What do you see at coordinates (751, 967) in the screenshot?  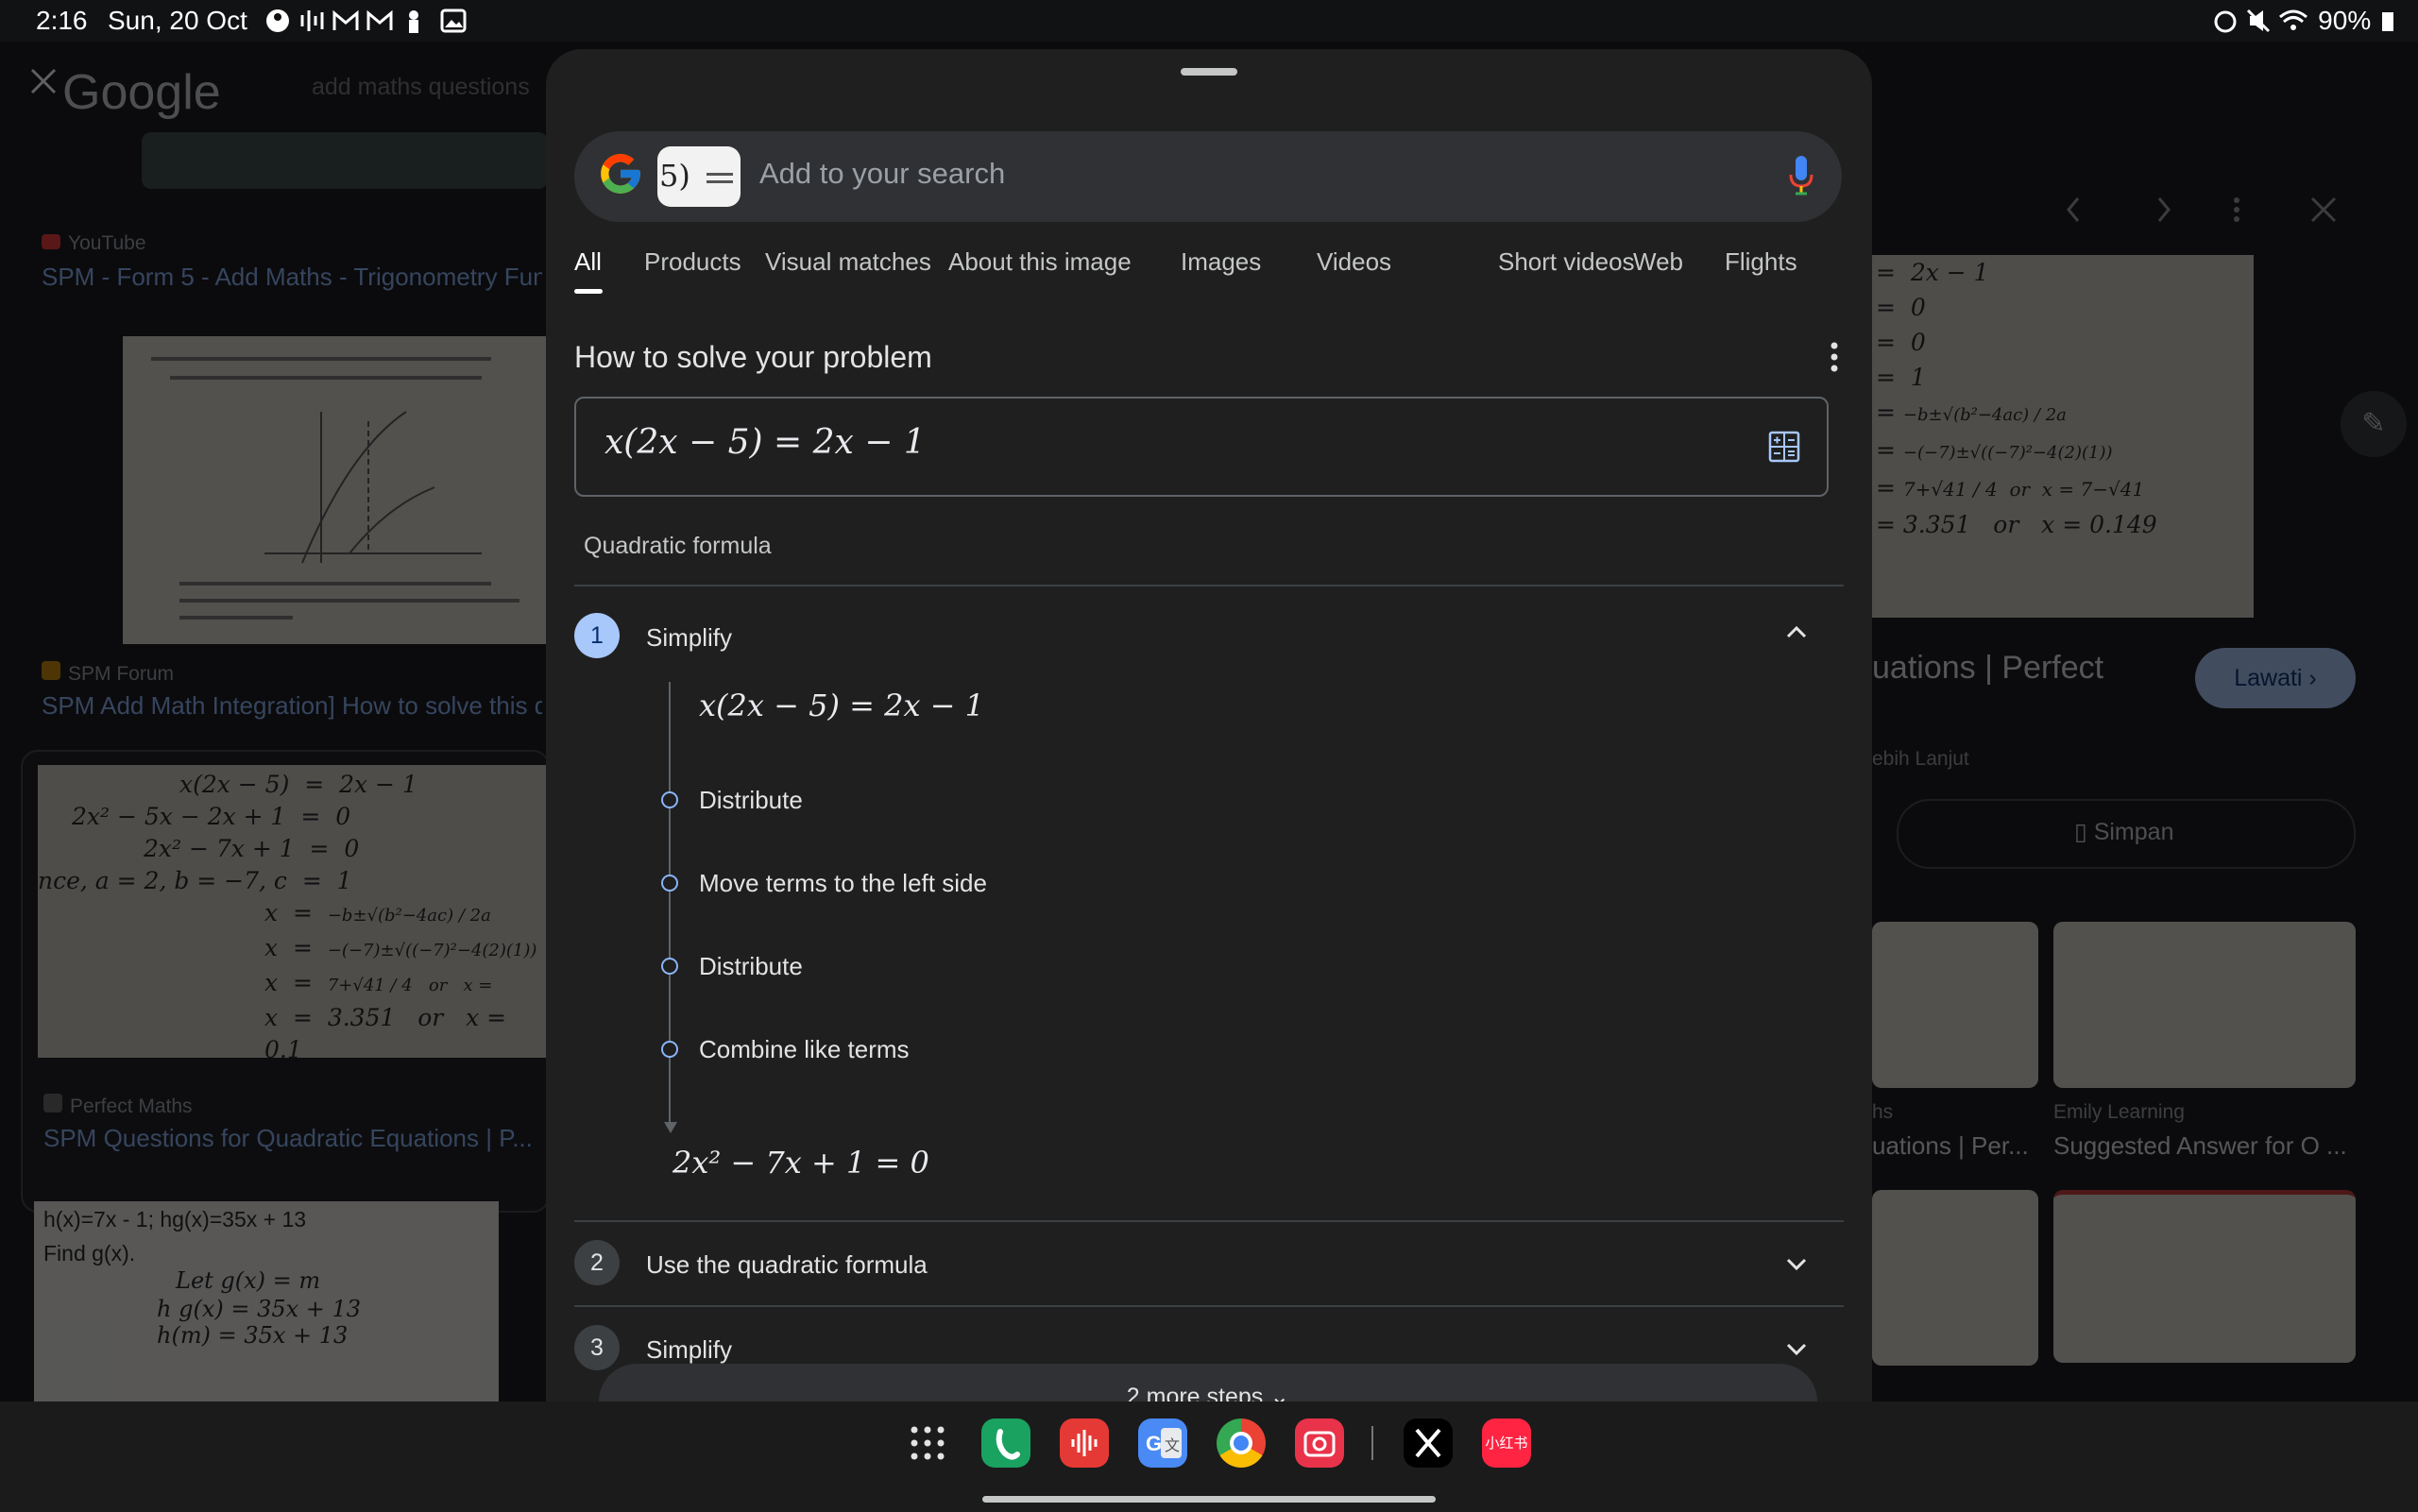 I see `substep-distribute-2: Distribute` at bounding box center [751, 967].